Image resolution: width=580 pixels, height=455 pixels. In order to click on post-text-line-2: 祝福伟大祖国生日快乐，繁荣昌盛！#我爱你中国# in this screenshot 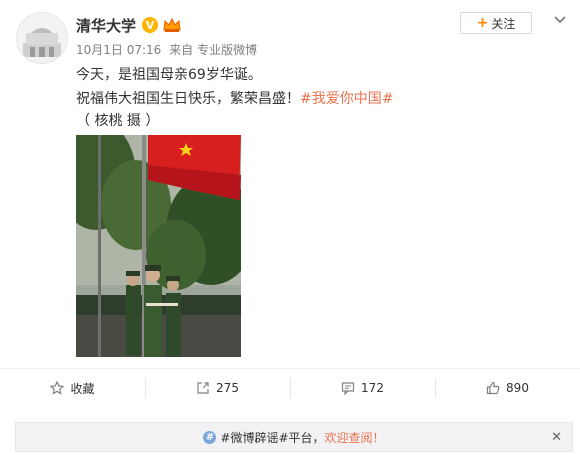, I will do `click(234, 98)`.